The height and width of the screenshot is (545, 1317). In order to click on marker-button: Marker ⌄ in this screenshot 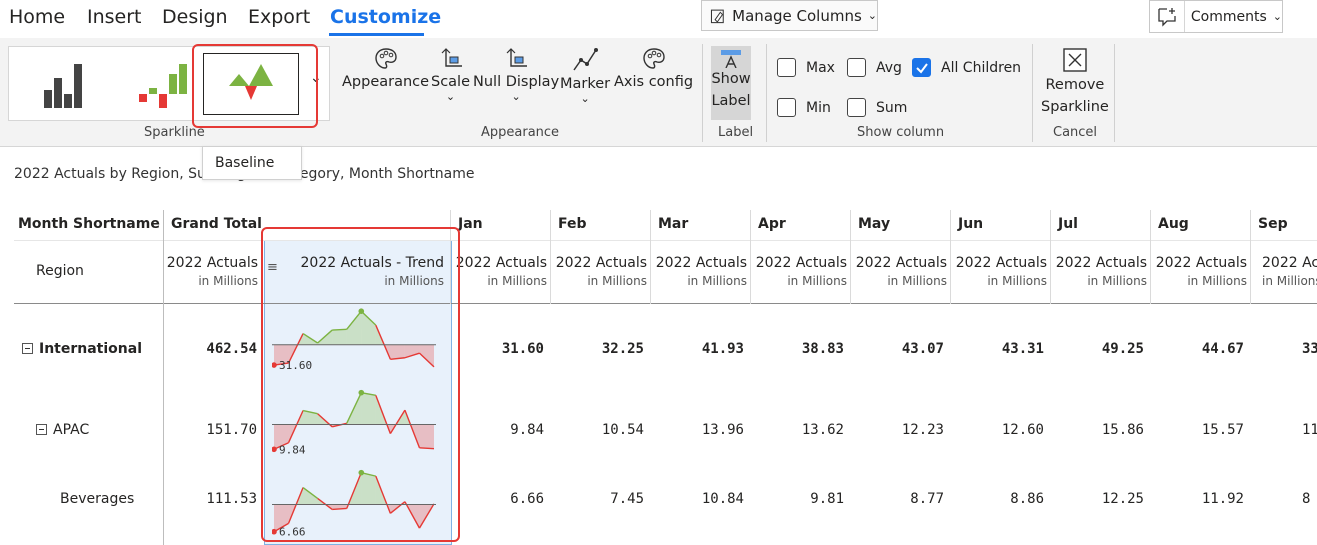, I will do `click(585, 75)`.